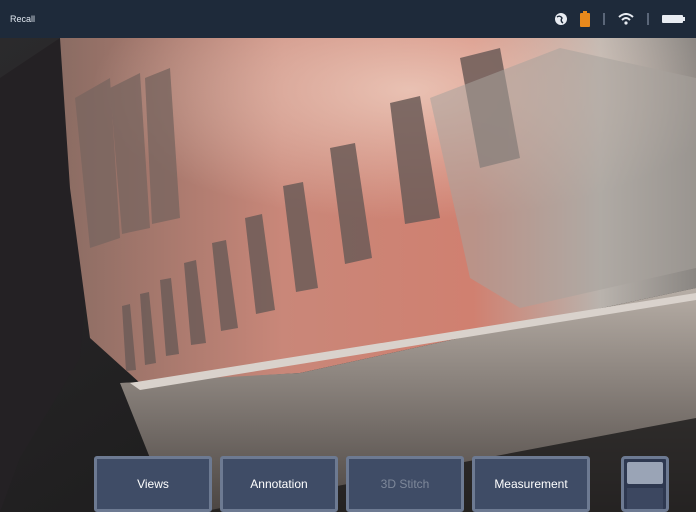 This screenshot has height=512, width=696. I want to click on views-button: Views, so click(153, 484).